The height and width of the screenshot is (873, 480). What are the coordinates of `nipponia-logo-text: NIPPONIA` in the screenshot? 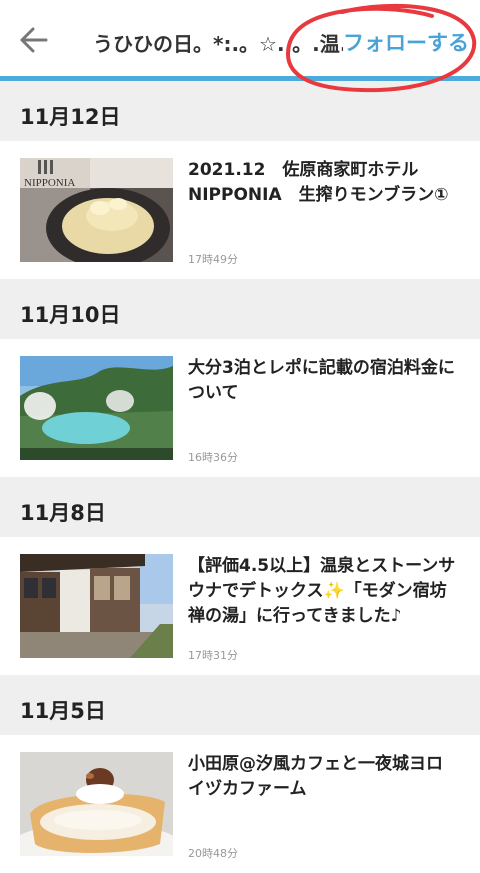 It's located at (49, 183).